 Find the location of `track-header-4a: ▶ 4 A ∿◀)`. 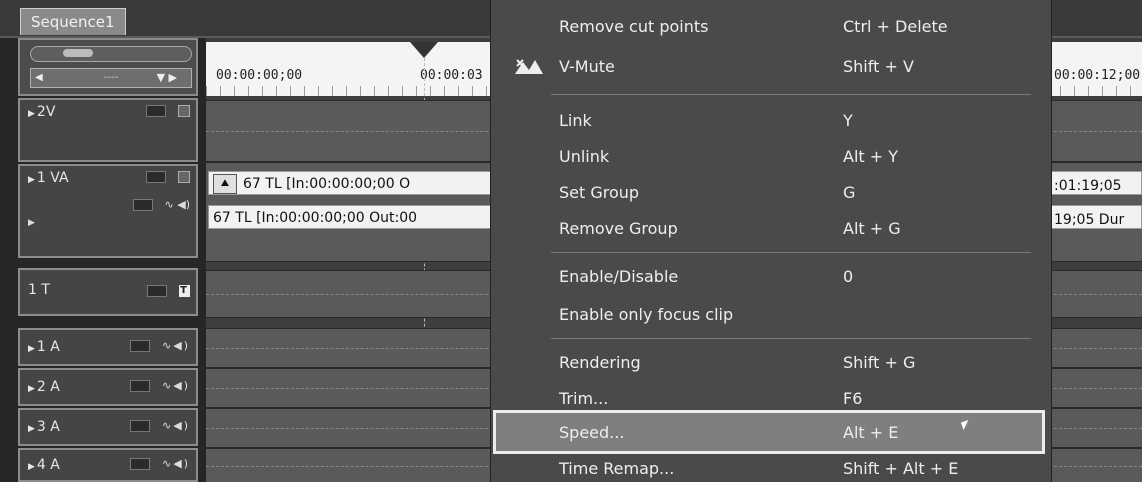

track-header-4a: ▶ 4 A ∿◀) is located at coordinates (108, 465).